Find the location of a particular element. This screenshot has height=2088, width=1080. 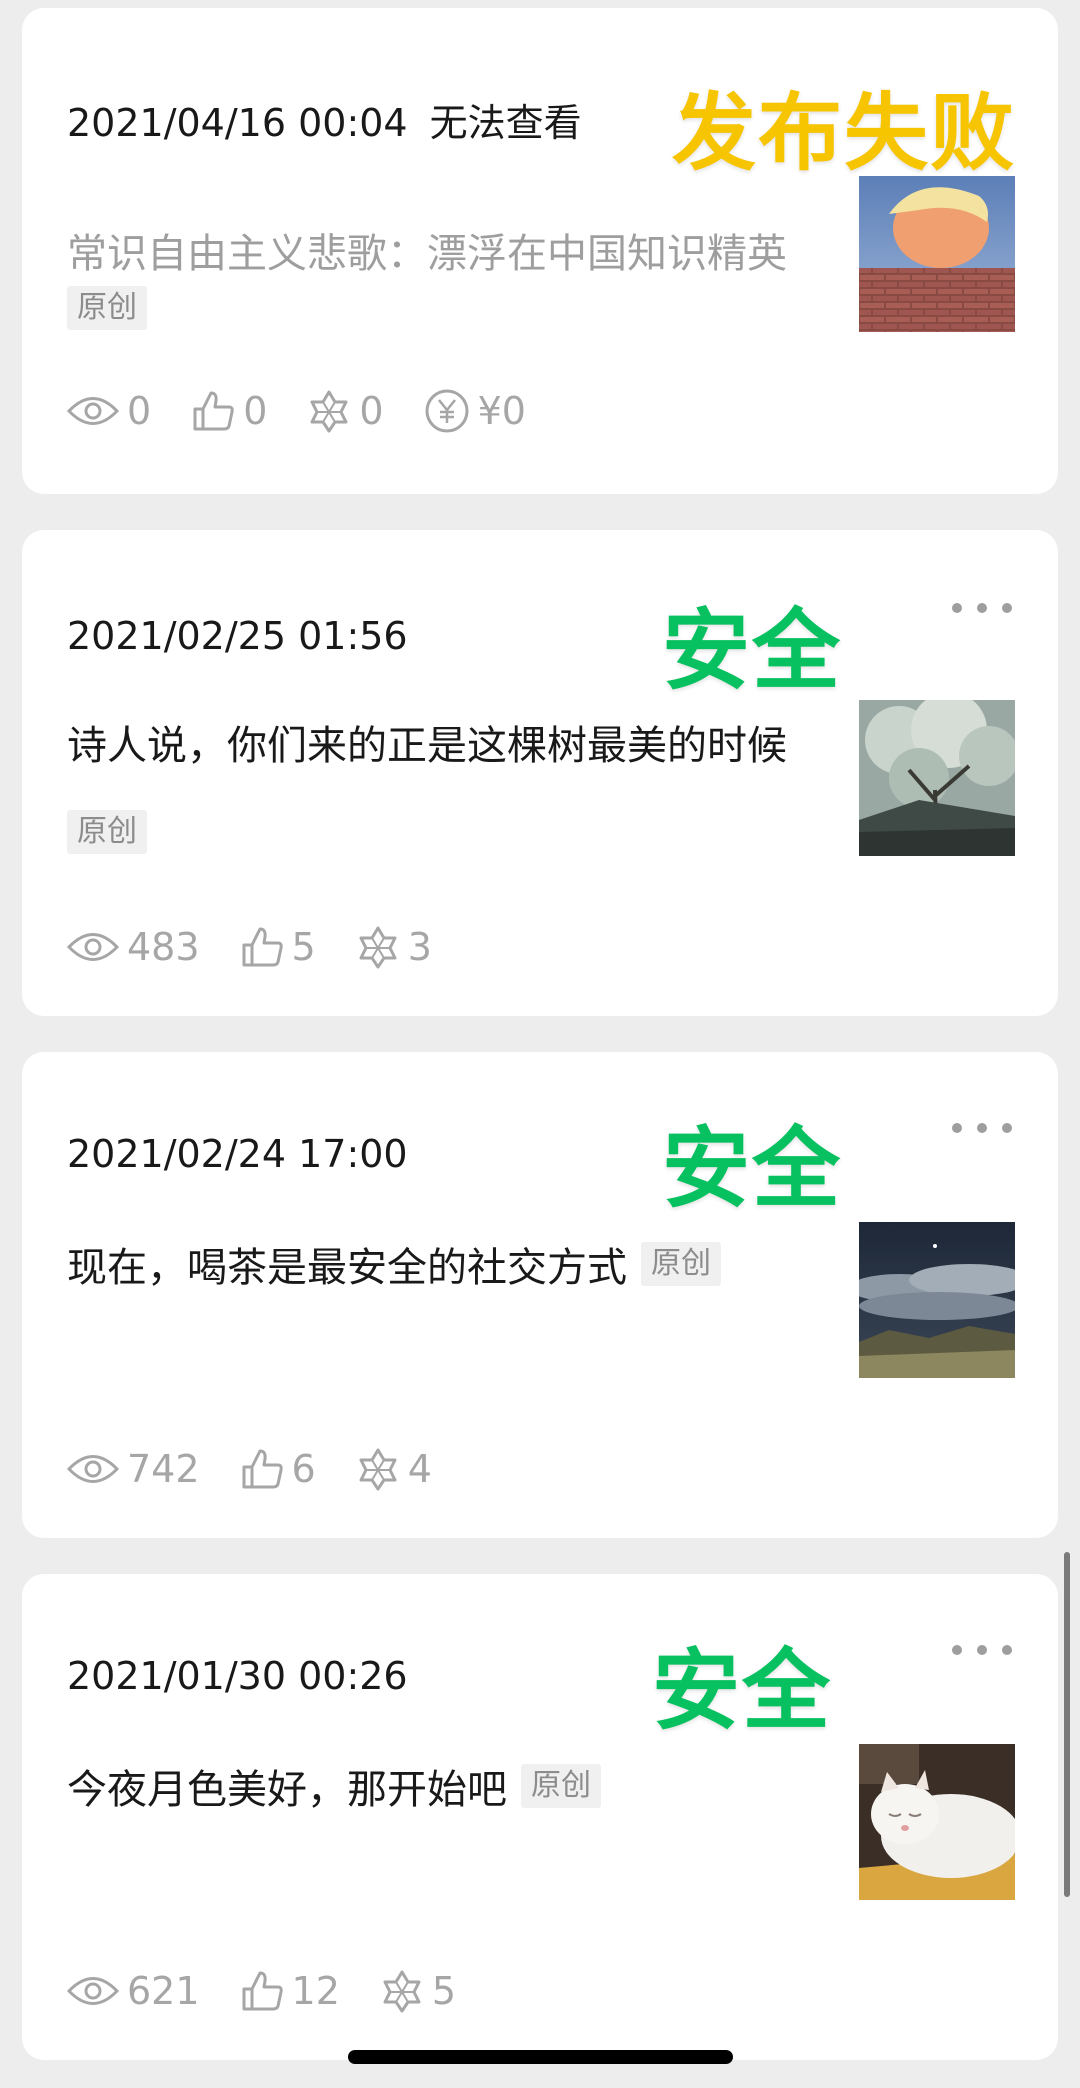

views-count: 742 is located at coordinates (163, 1469).